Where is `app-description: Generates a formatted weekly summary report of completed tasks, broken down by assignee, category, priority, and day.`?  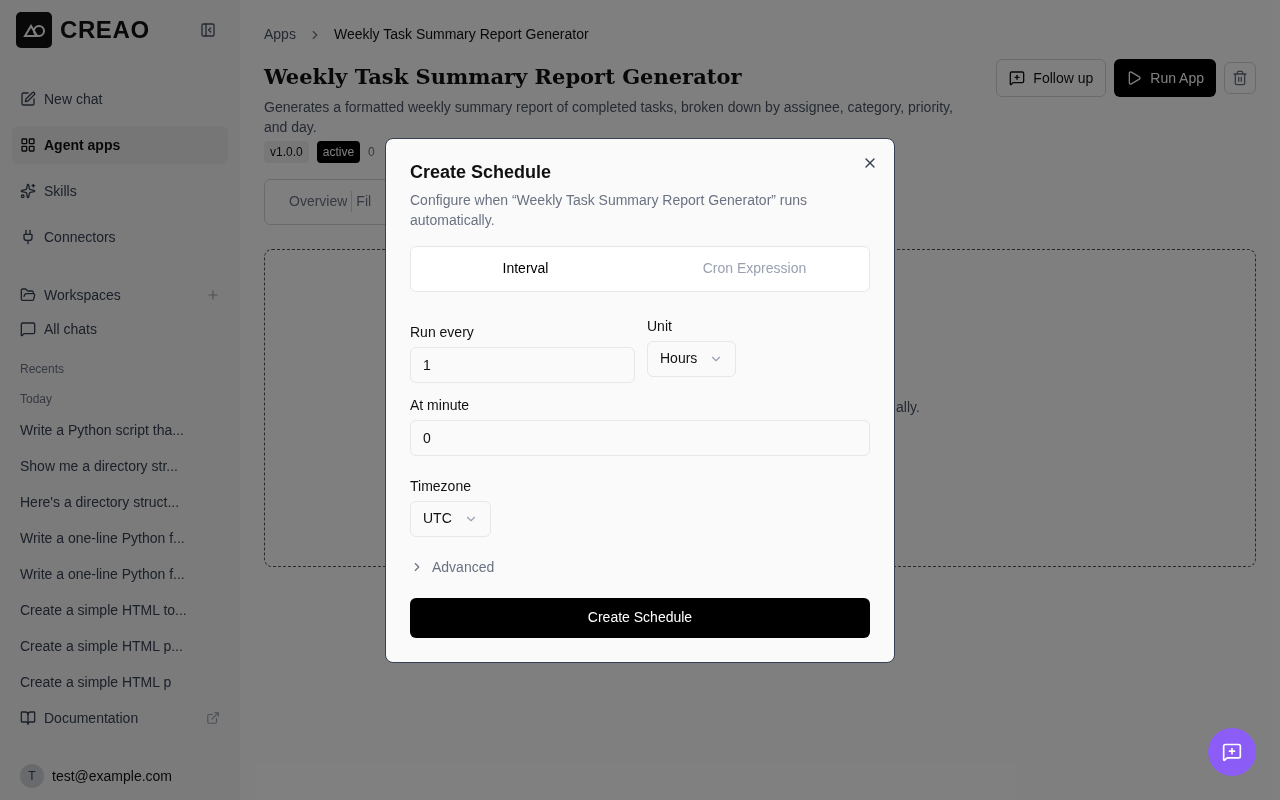
app-description: Generates a formatted weekly summary report of completed tasks, broken down by assignee, category, priority, and day. is located at coordinates (609, 117).